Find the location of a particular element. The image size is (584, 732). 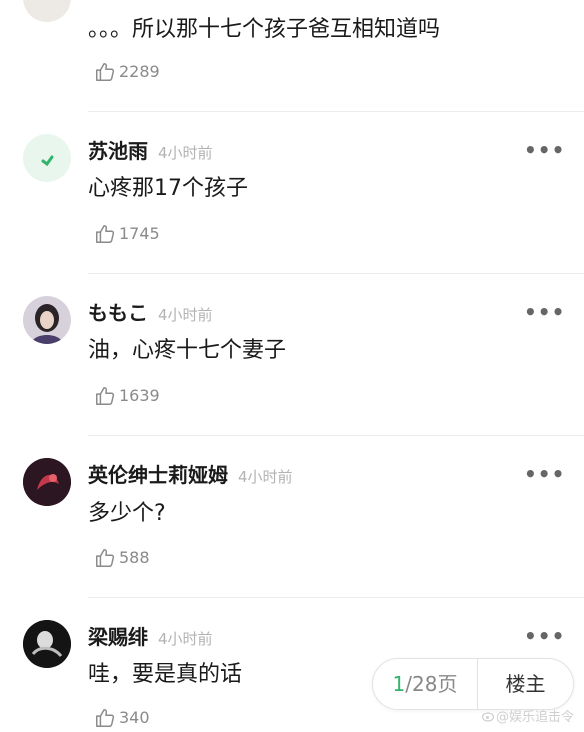

only-owner-button: 楼主 is located at coordinates (525, 684).